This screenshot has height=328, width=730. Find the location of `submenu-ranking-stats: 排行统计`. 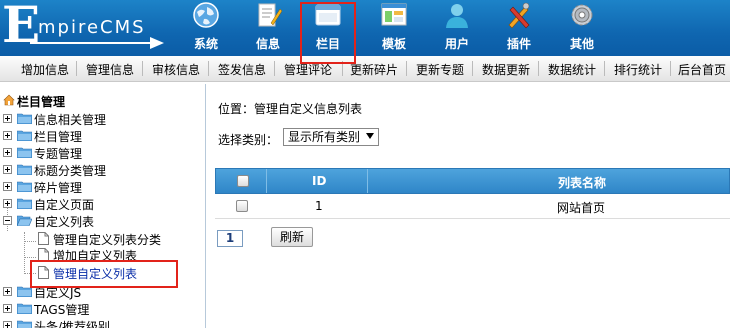

submenu-ranking-stats: 排行统计 is located at coordinates (638, 69).